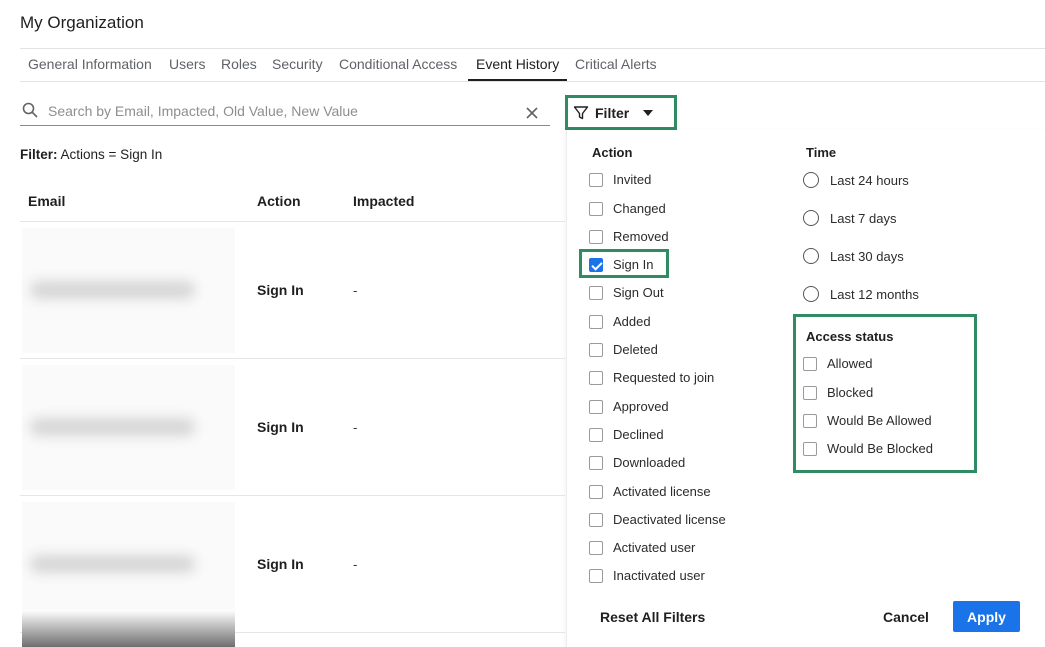  What do you see at coordinates (880, 448) in the screenshot?
I see `option-label: Would Be Blocked` at bounding box center [880, 448].